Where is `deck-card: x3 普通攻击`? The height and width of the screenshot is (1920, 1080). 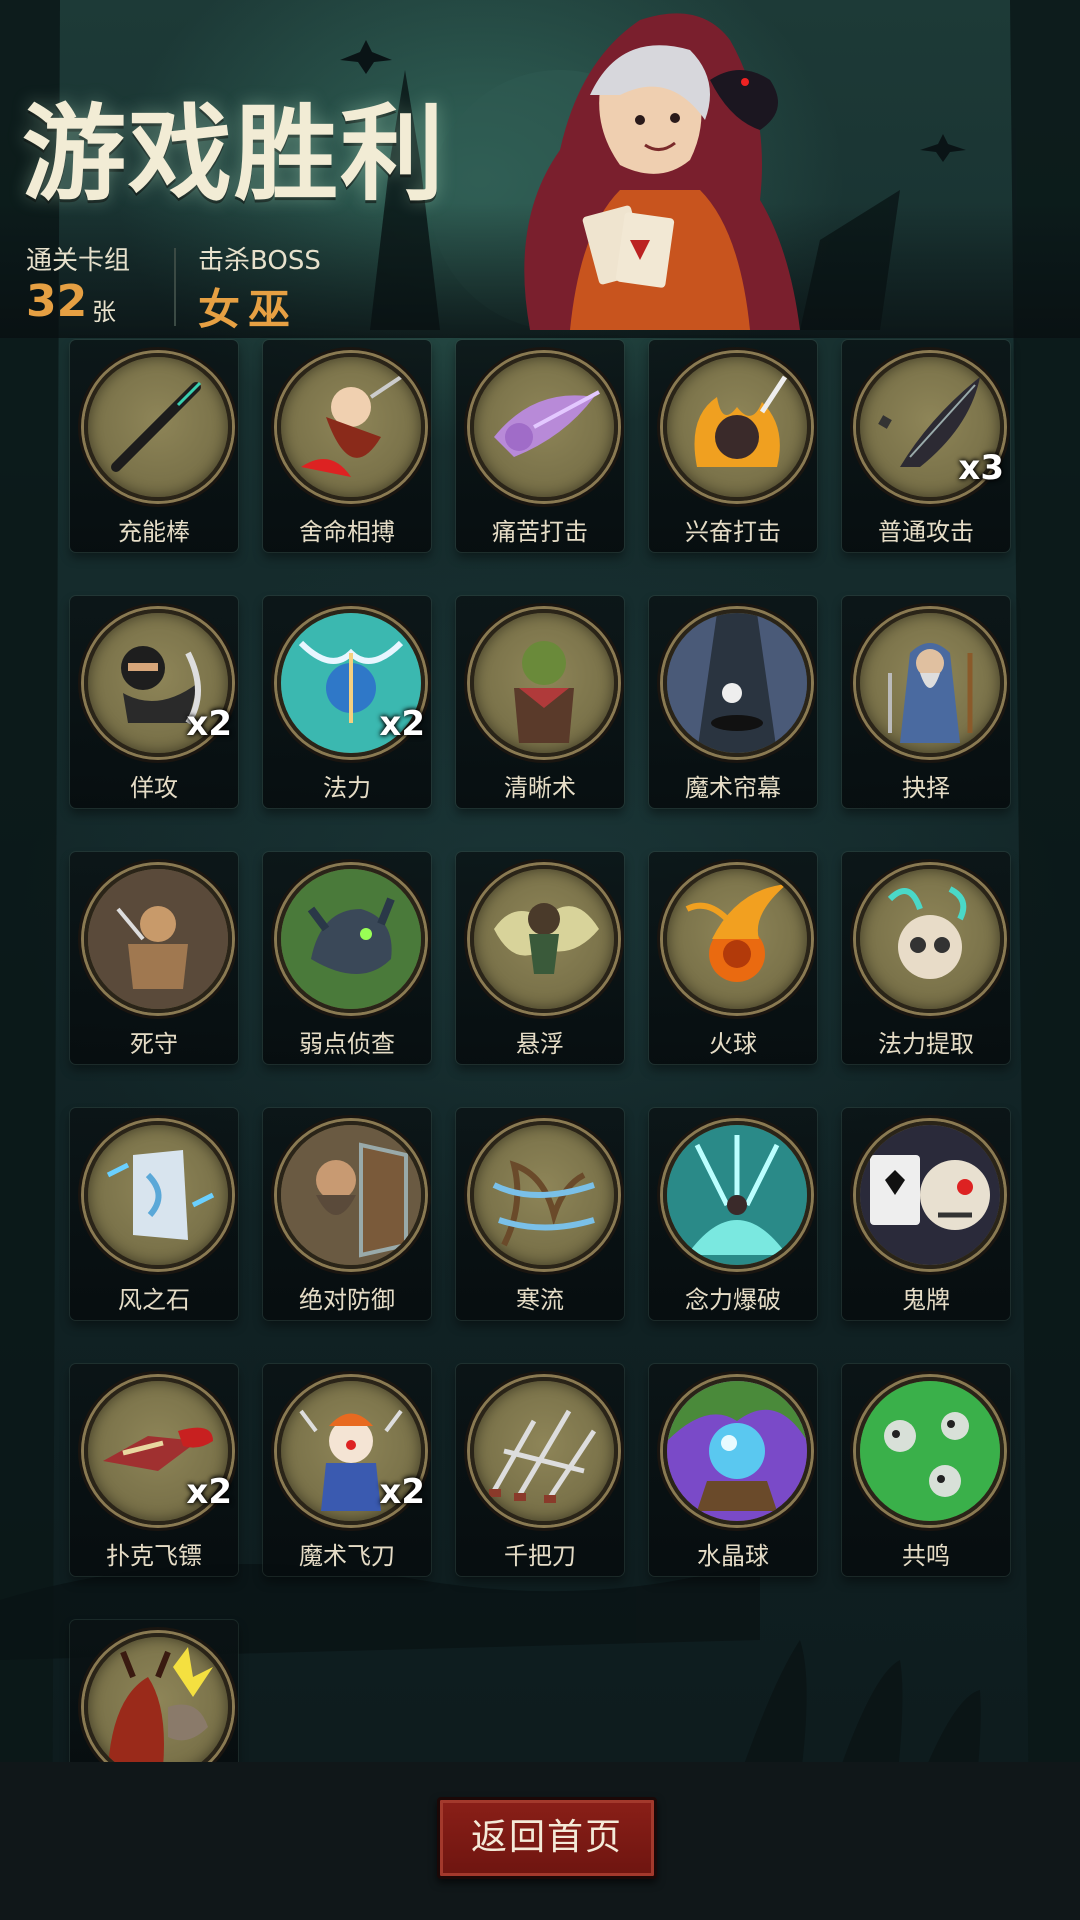
deck-card: x3 普通攻击 is located at coordinates (926, 446).